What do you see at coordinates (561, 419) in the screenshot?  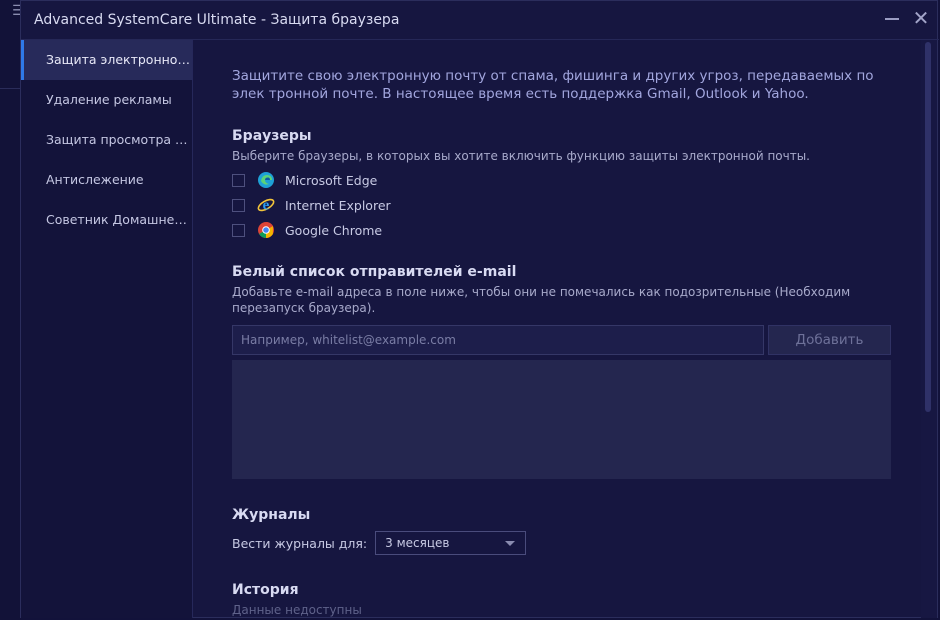 I see `whitelist-list` at bounding box center [561, 419].